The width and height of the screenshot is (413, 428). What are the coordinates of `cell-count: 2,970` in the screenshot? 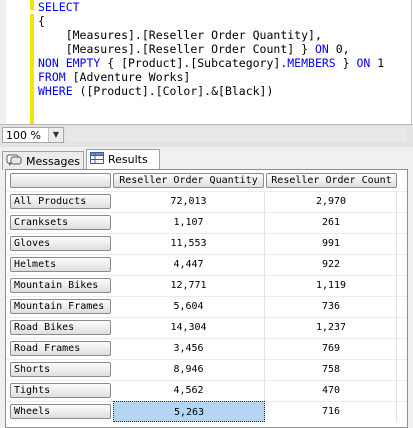 It's located at (331, 201).